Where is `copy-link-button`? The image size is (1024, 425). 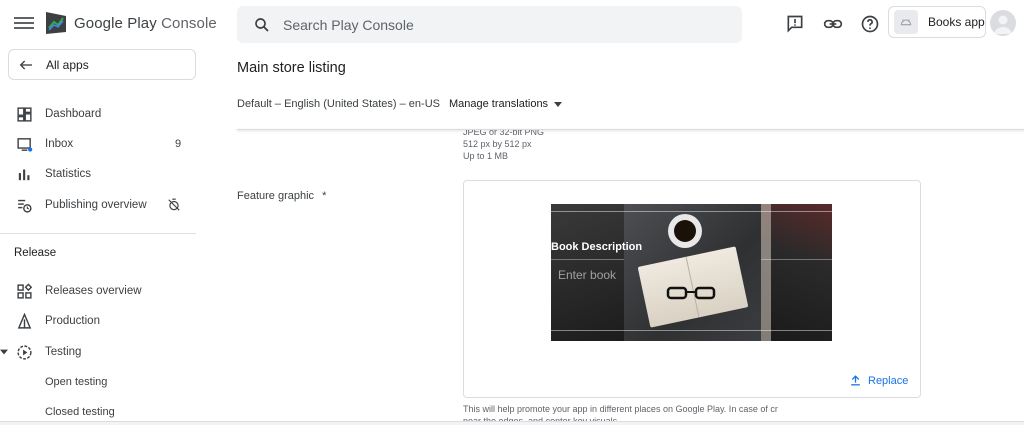
copy-link-button is located at coordinates (833, 24).